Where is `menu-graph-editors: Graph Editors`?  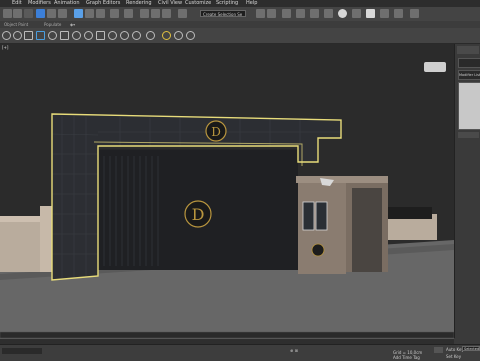
menu-graph-editors: Graph Editors is located at coordinates (103, 3).